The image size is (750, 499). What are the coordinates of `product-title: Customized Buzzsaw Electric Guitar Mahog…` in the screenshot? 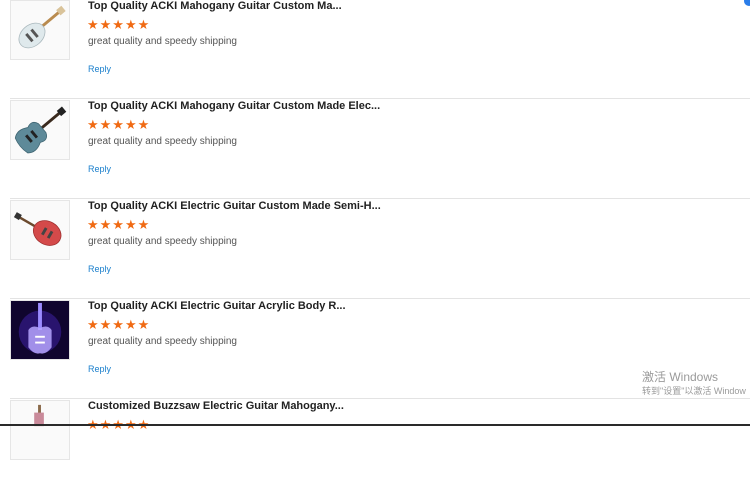 It's located at (216, 406).